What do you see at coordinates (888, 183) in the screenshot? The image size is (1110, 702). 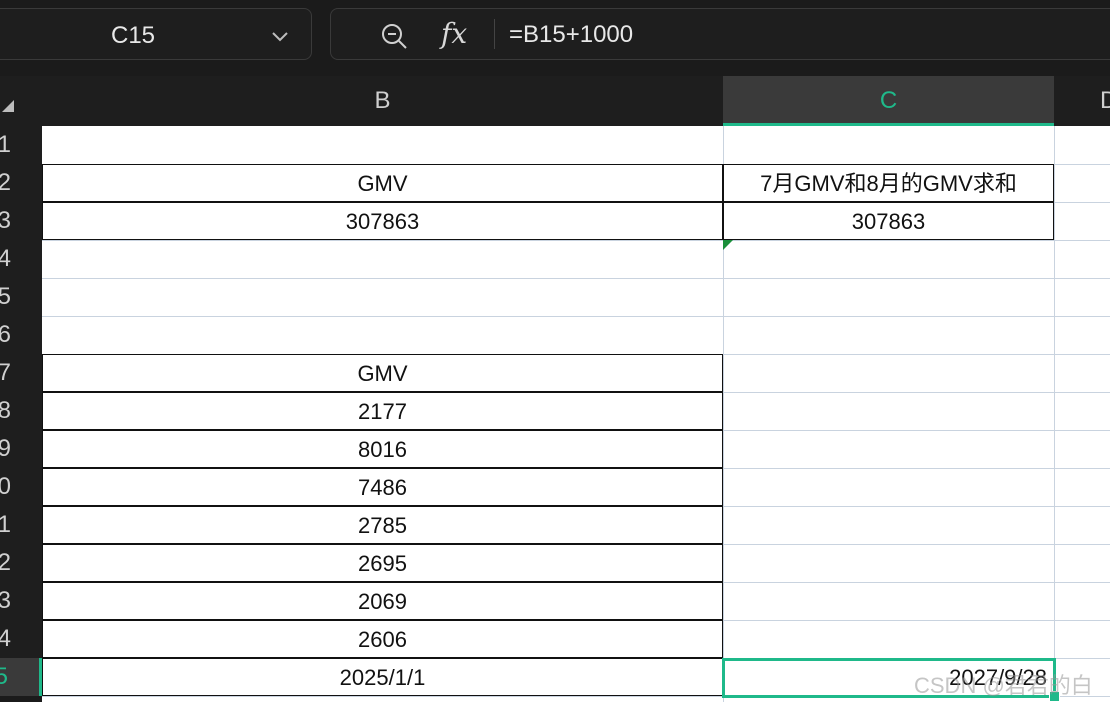 I see `cell-c2: 7月GMV和8月的GMV求和` at bounding box center [888, 183].